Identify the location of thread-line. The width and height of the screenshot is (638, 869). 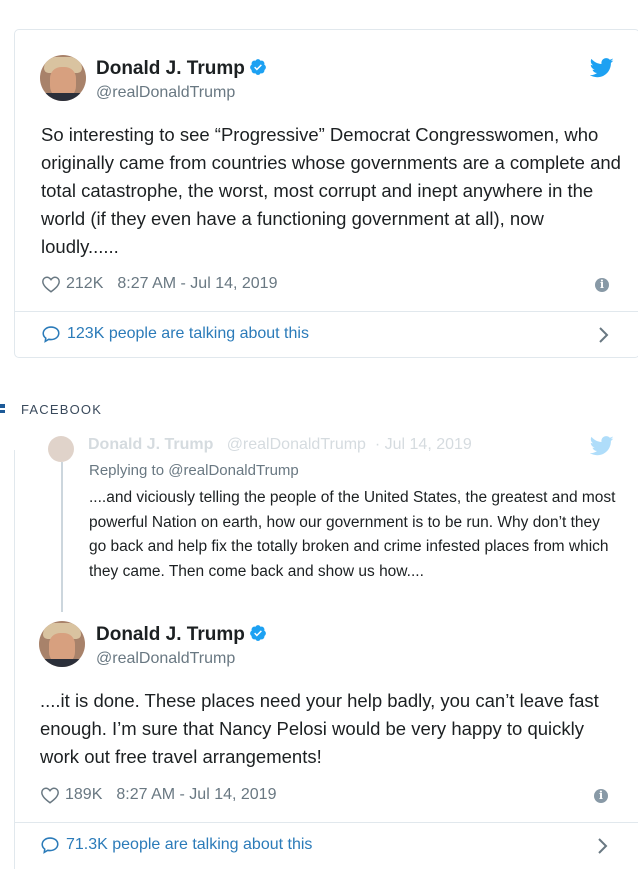
(62, 537).